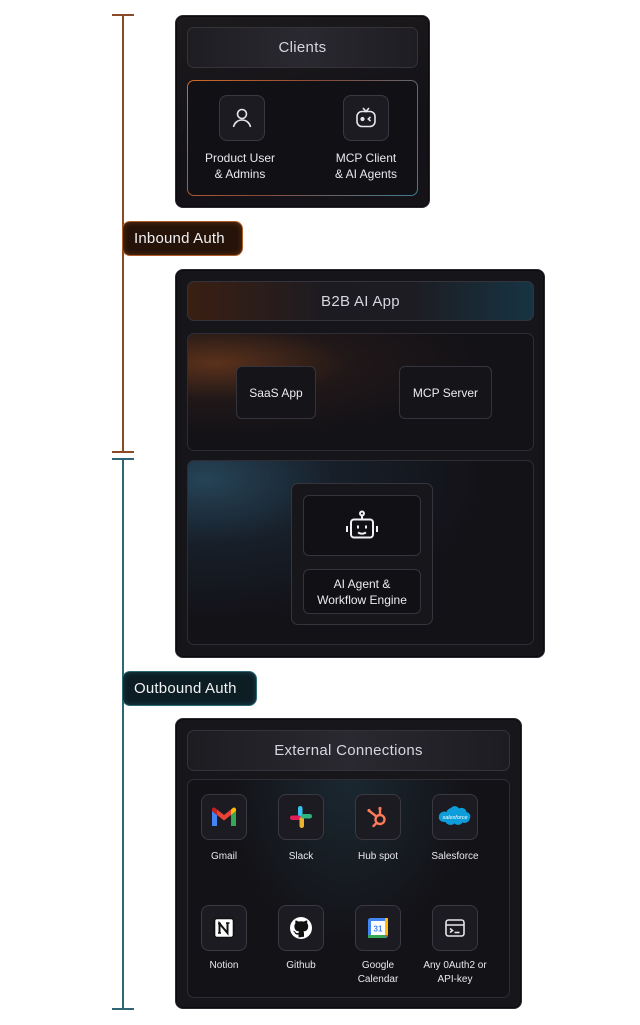 This screenshot has height=1025, width=640. Describe the element at coordinates (189, 688) in the screenshot. I see `outbound-auth-label: Outbound Auth` at that location.